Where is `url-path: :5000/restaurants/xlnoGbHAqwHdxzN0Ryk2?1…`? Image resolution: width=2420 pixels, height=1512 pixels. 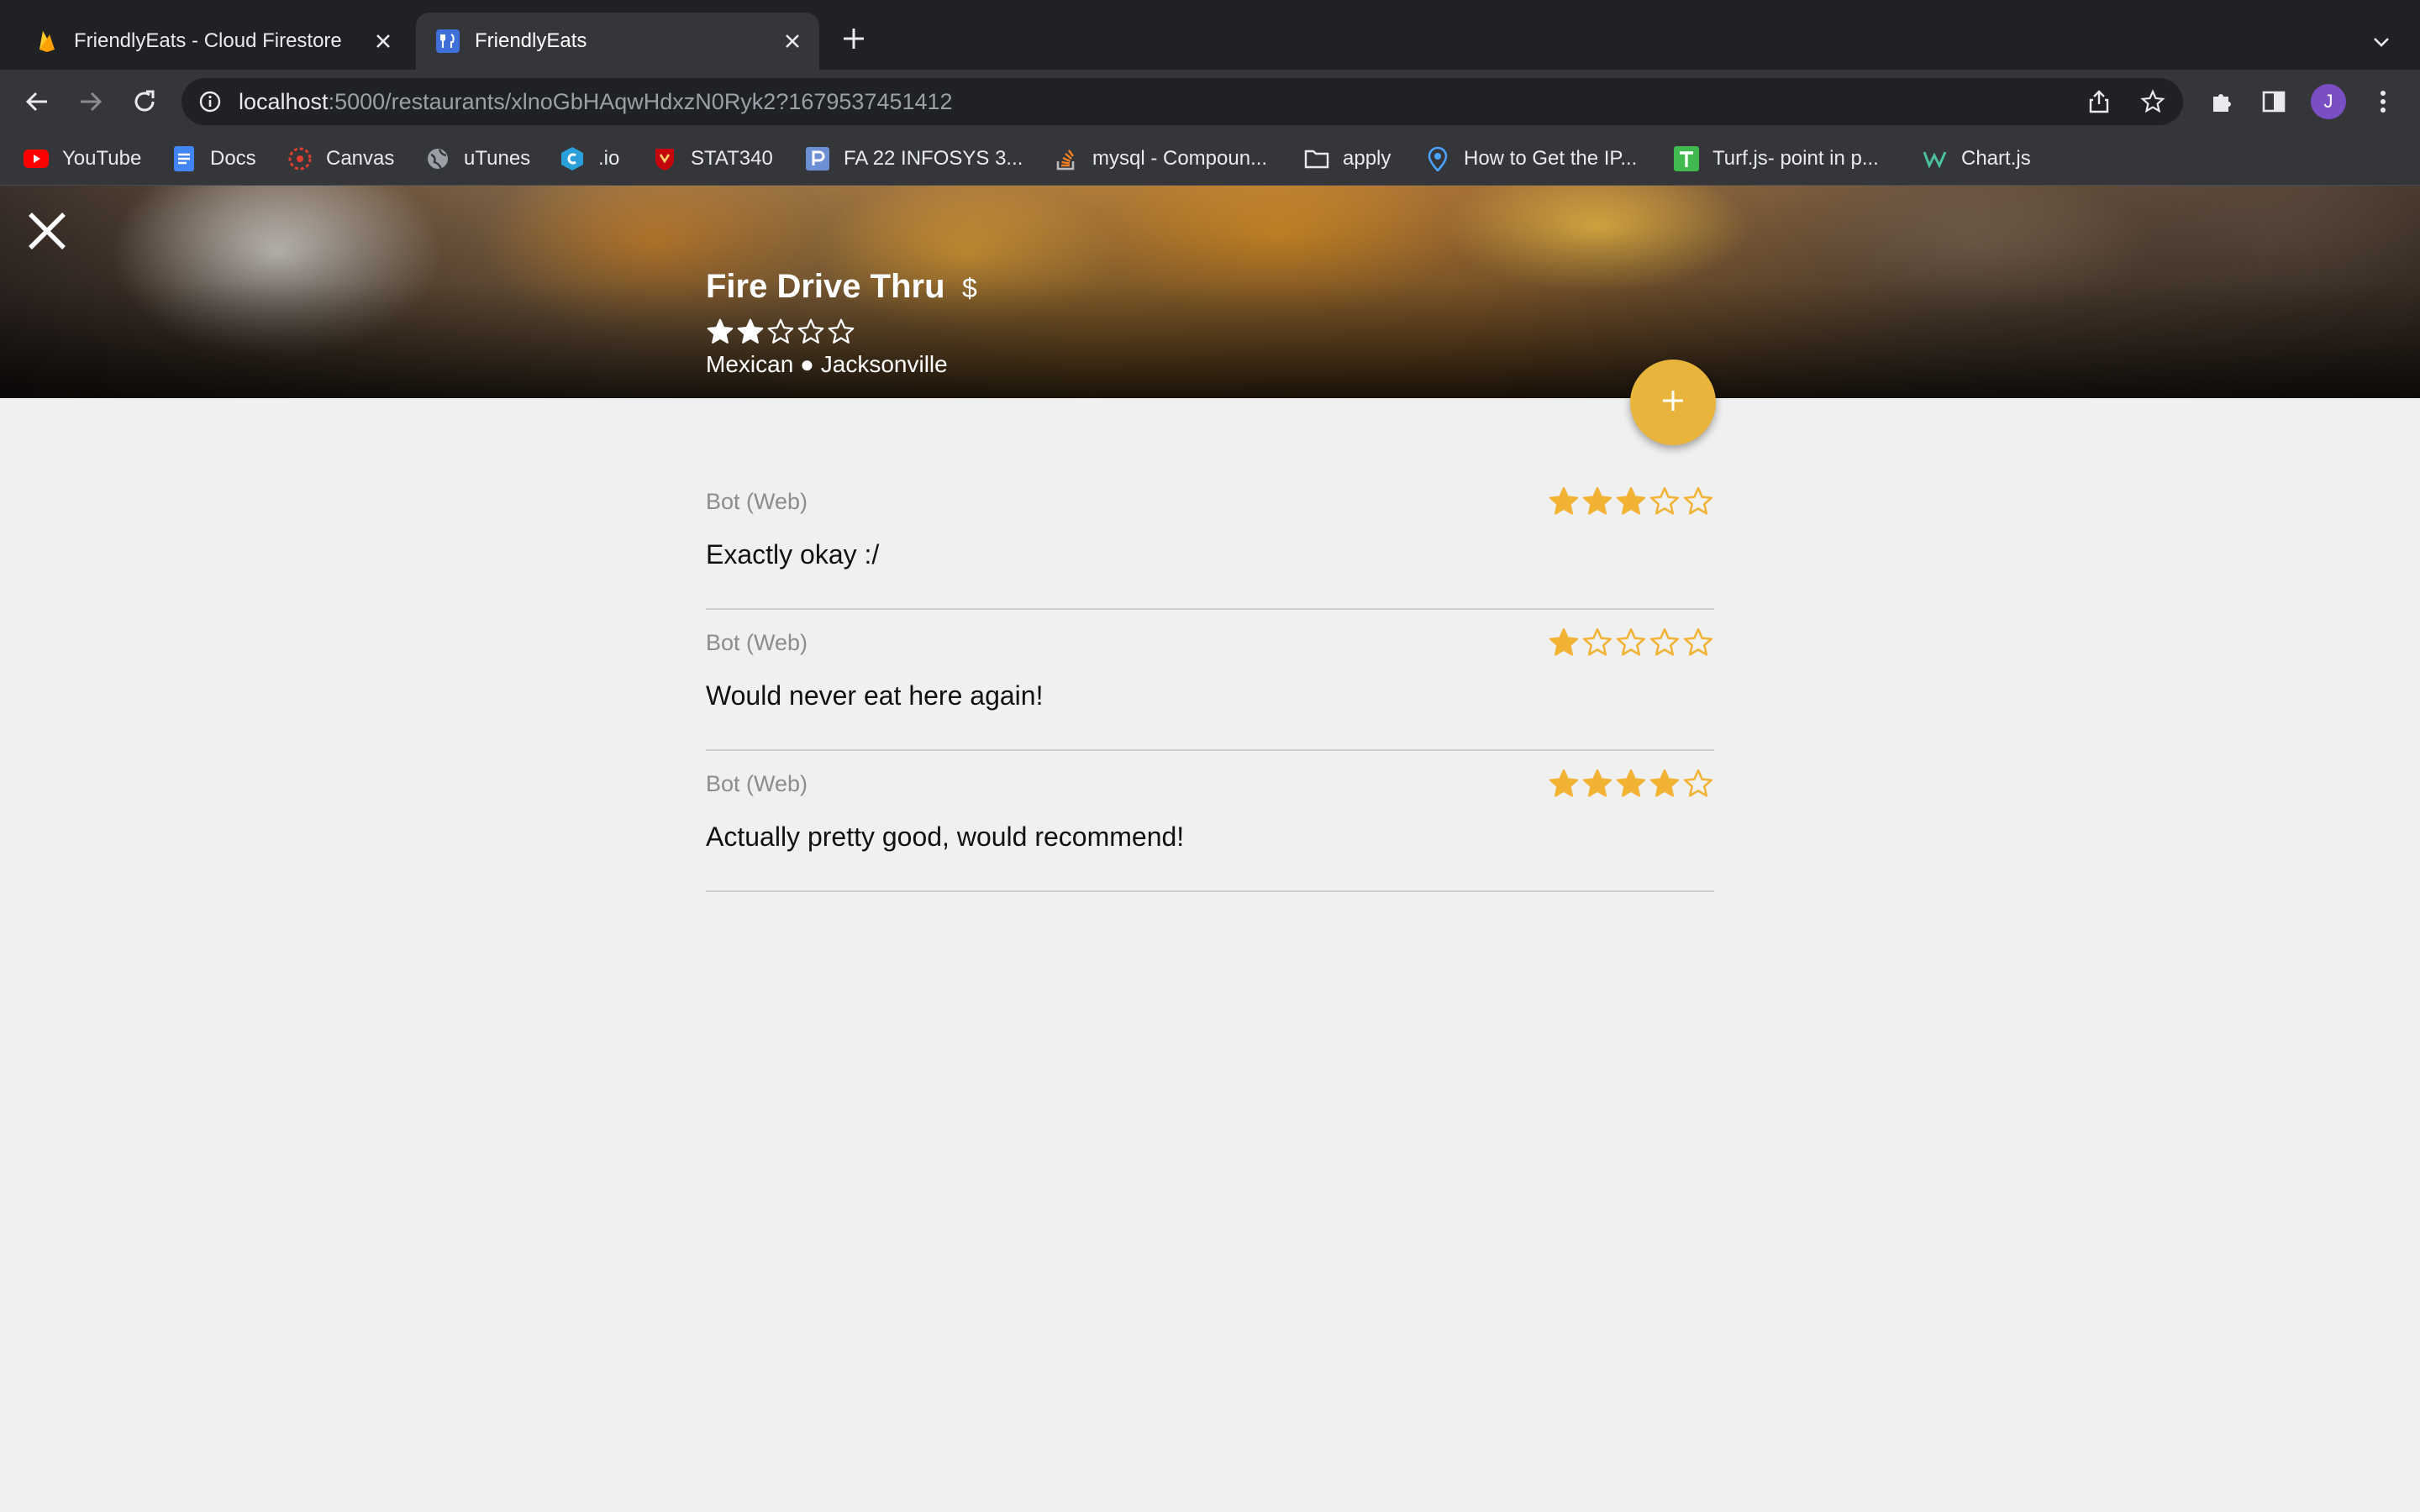 url-path: :5000/restaurants/xlnoGbHAqwHdxzN0Ryk2?1… is located at coordinates (641, 101).